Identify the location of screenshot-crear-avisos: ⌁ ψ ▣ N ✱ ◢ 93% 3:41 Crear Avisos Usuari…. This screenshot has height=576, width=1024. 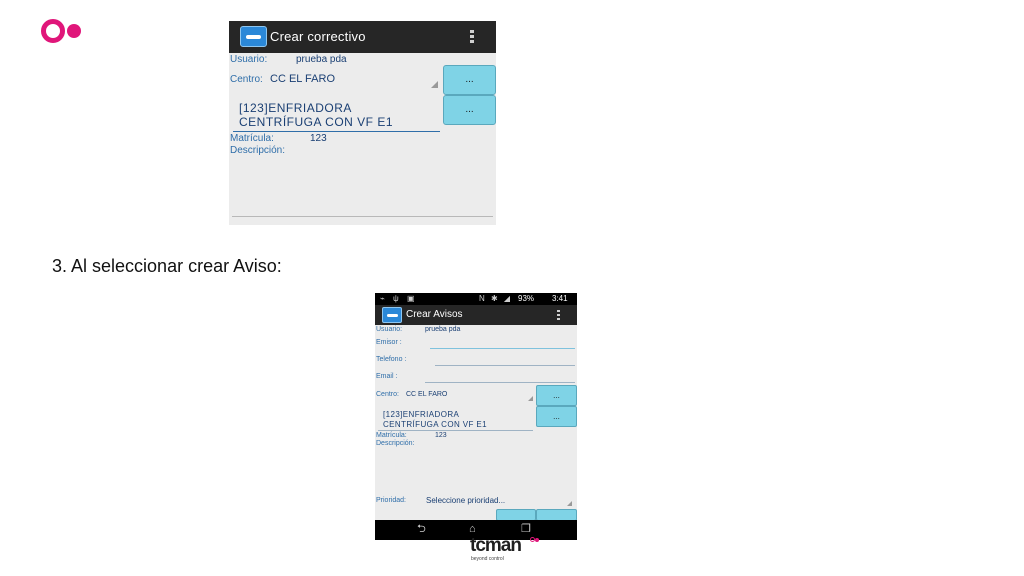
(476, 416).